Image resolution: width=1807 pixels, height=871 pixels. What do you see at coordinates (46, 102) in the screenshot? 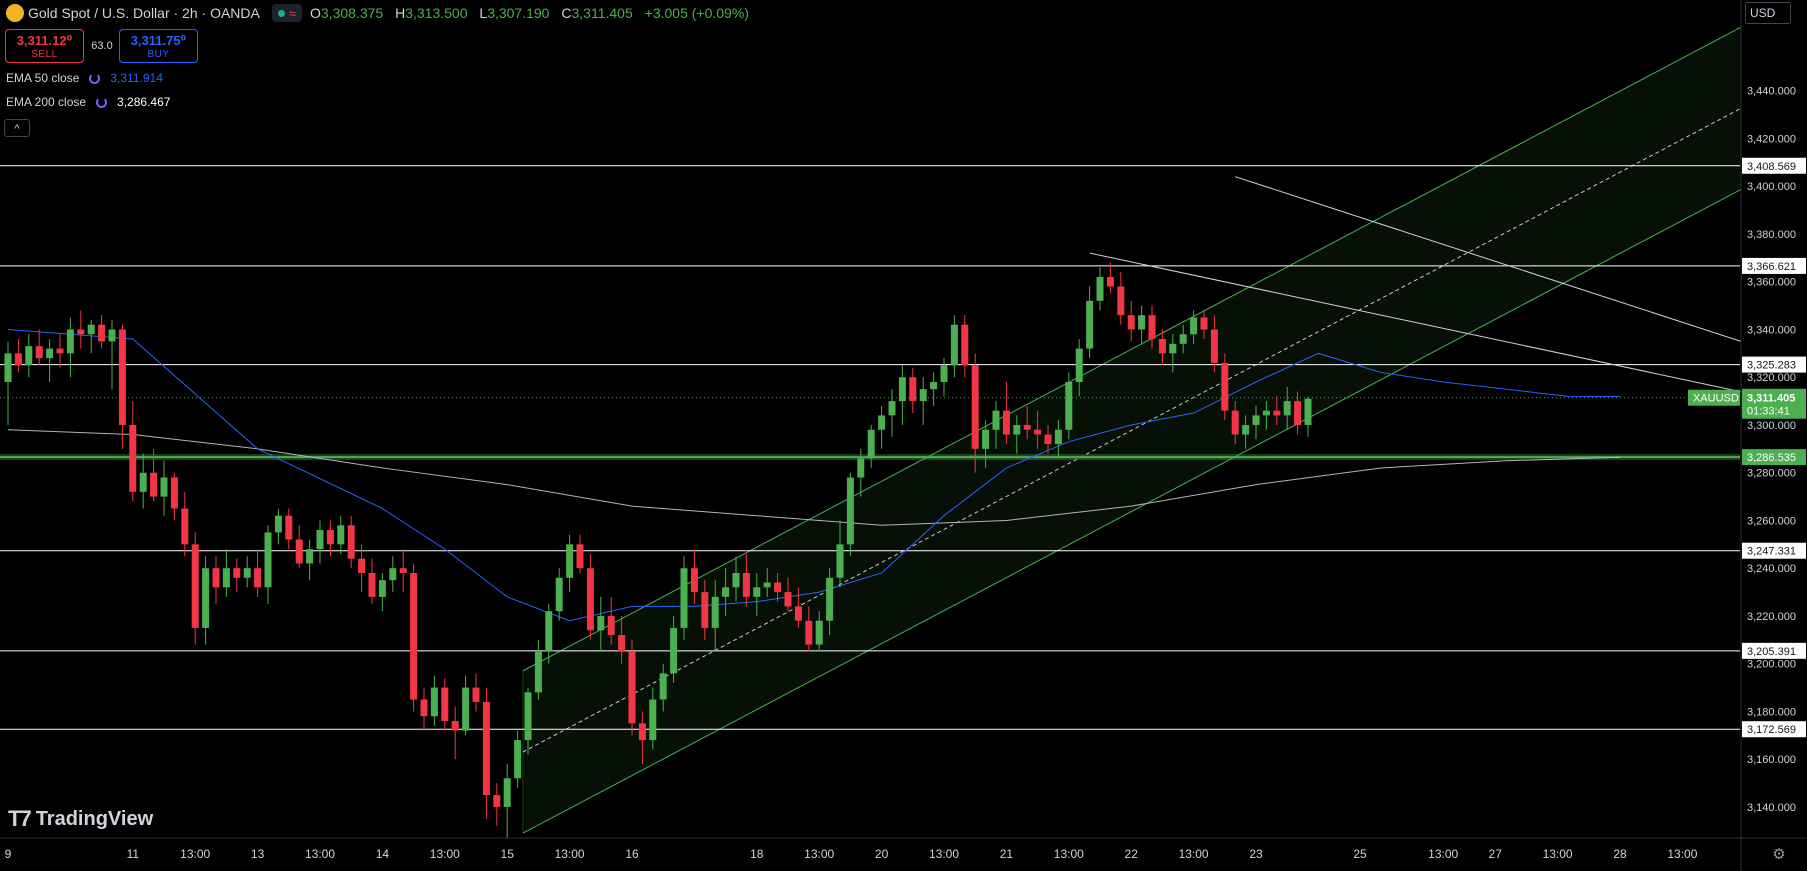
I see `indicator-ema200-label: EMA 200 close` at bounding box center [46, 102].